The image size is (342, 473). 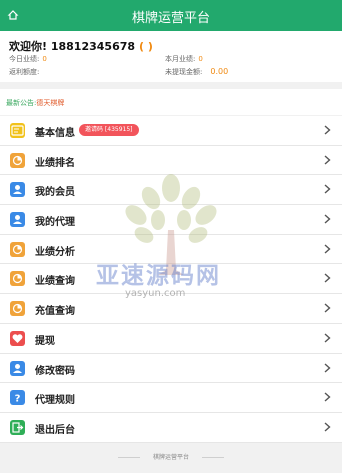 I want to click on watermark-cn: 亚速源码网, so click(x=158, y=276).